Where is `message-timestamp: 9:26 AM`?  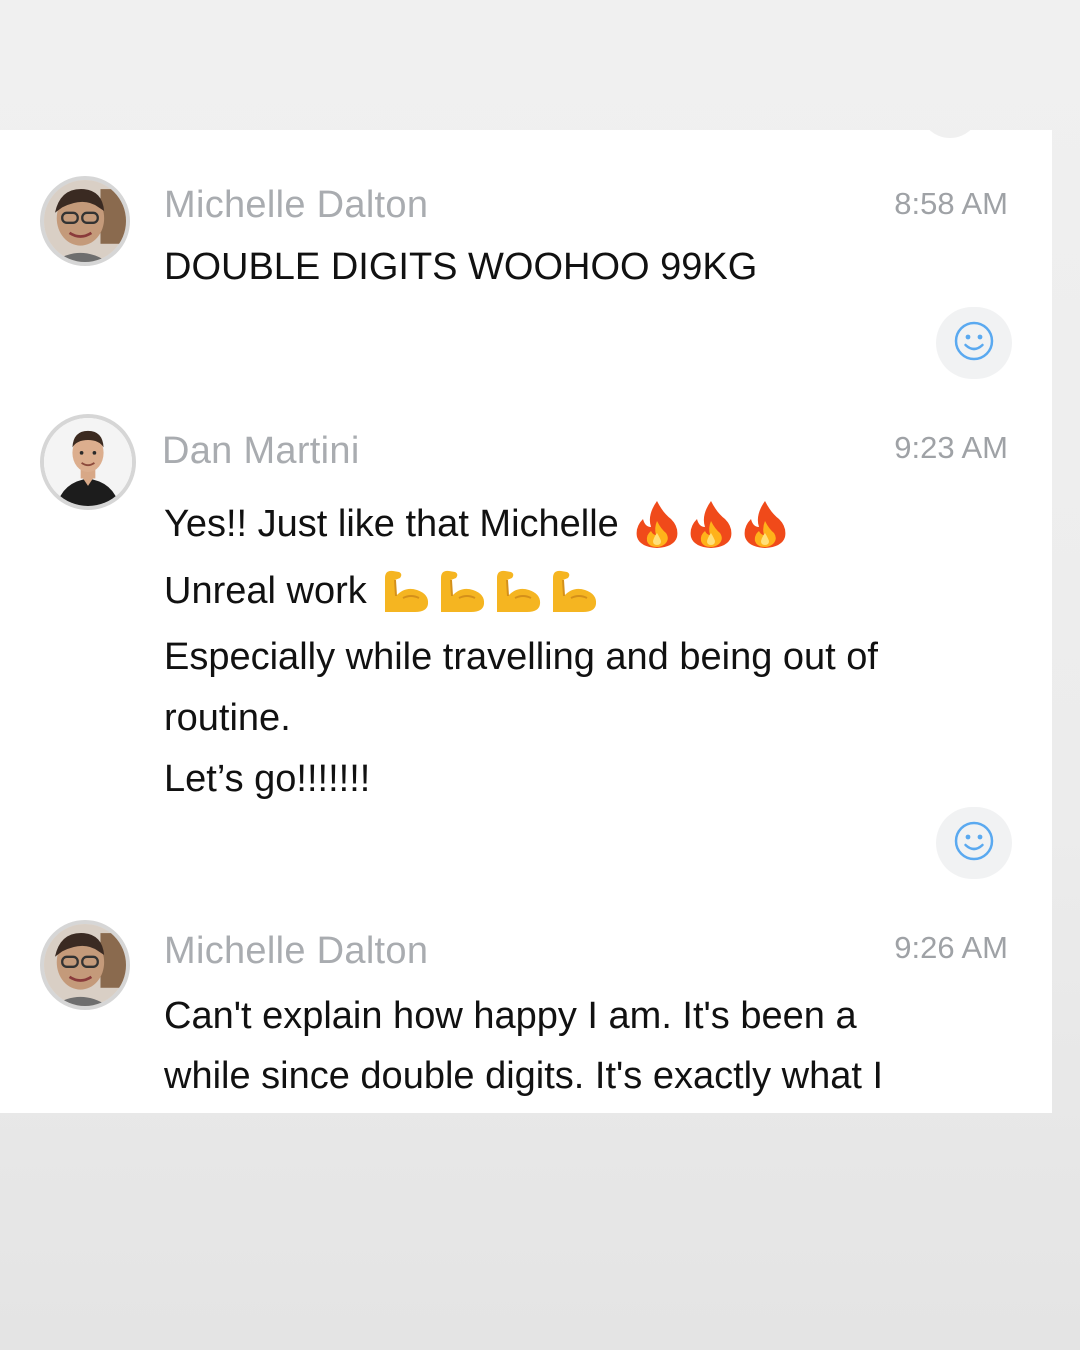 message-timestamp: 9:26 AM is located at coordinates (951, 947).